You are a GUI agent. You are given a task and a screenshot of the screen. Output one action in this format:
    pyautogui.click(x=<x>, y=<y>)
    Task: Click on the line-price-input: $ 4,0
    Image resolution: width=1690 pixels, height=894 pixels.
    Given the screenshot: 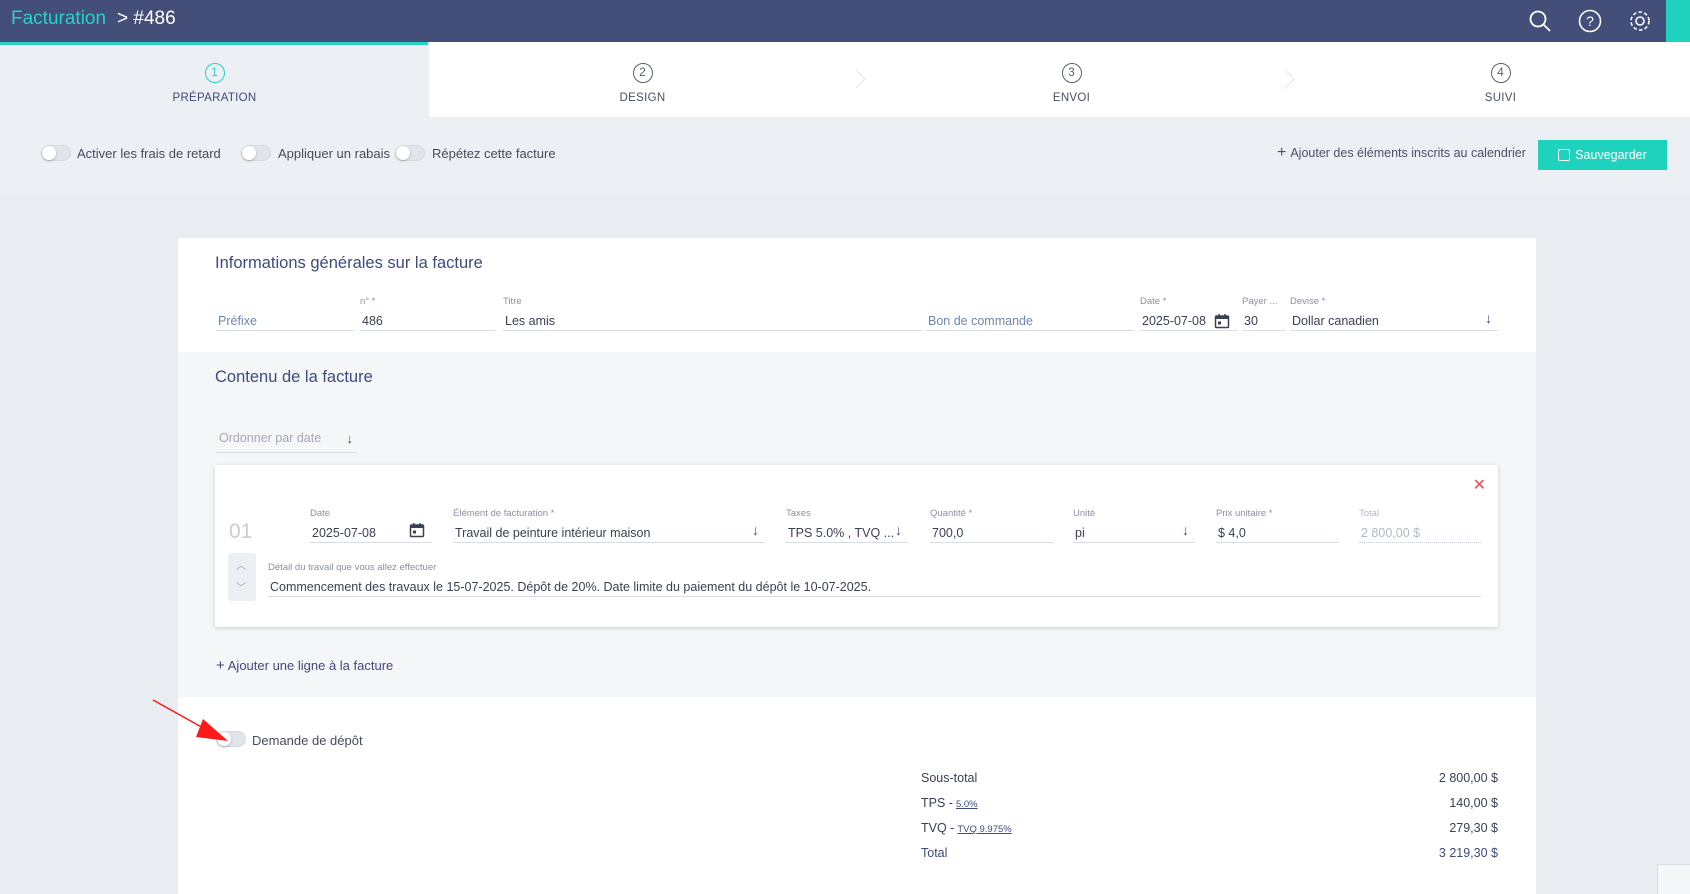 What is the action you would take?
    pyautogui.click(x=1277, y=532)
    